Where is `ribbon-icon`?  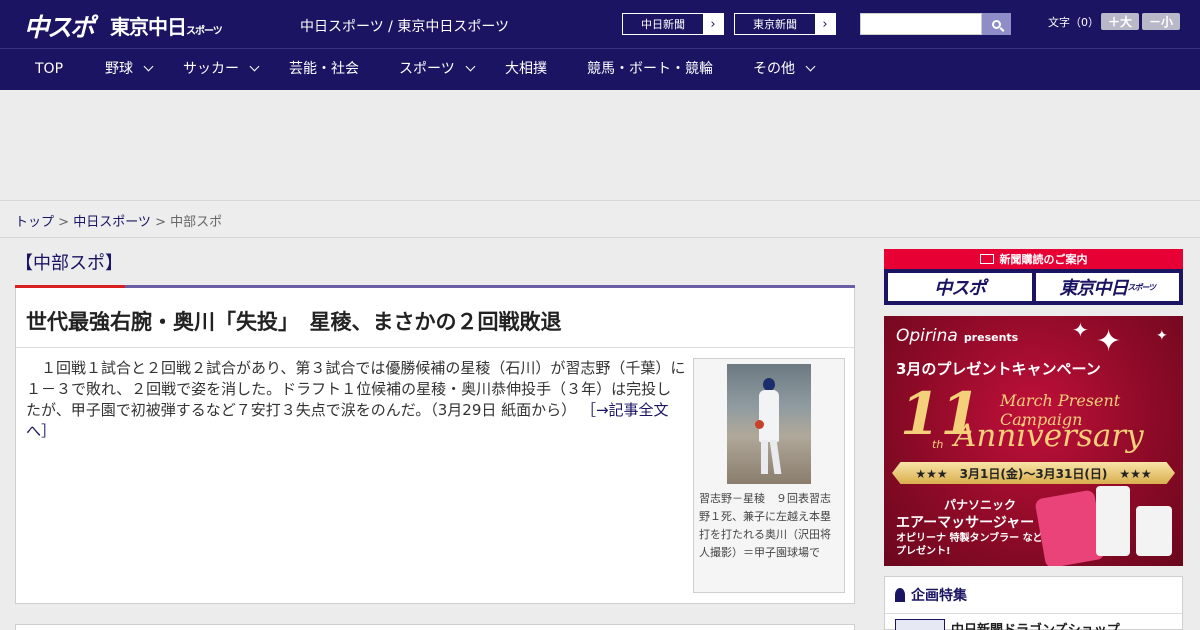
ribbon-icon is located at coordinates (900, 595).